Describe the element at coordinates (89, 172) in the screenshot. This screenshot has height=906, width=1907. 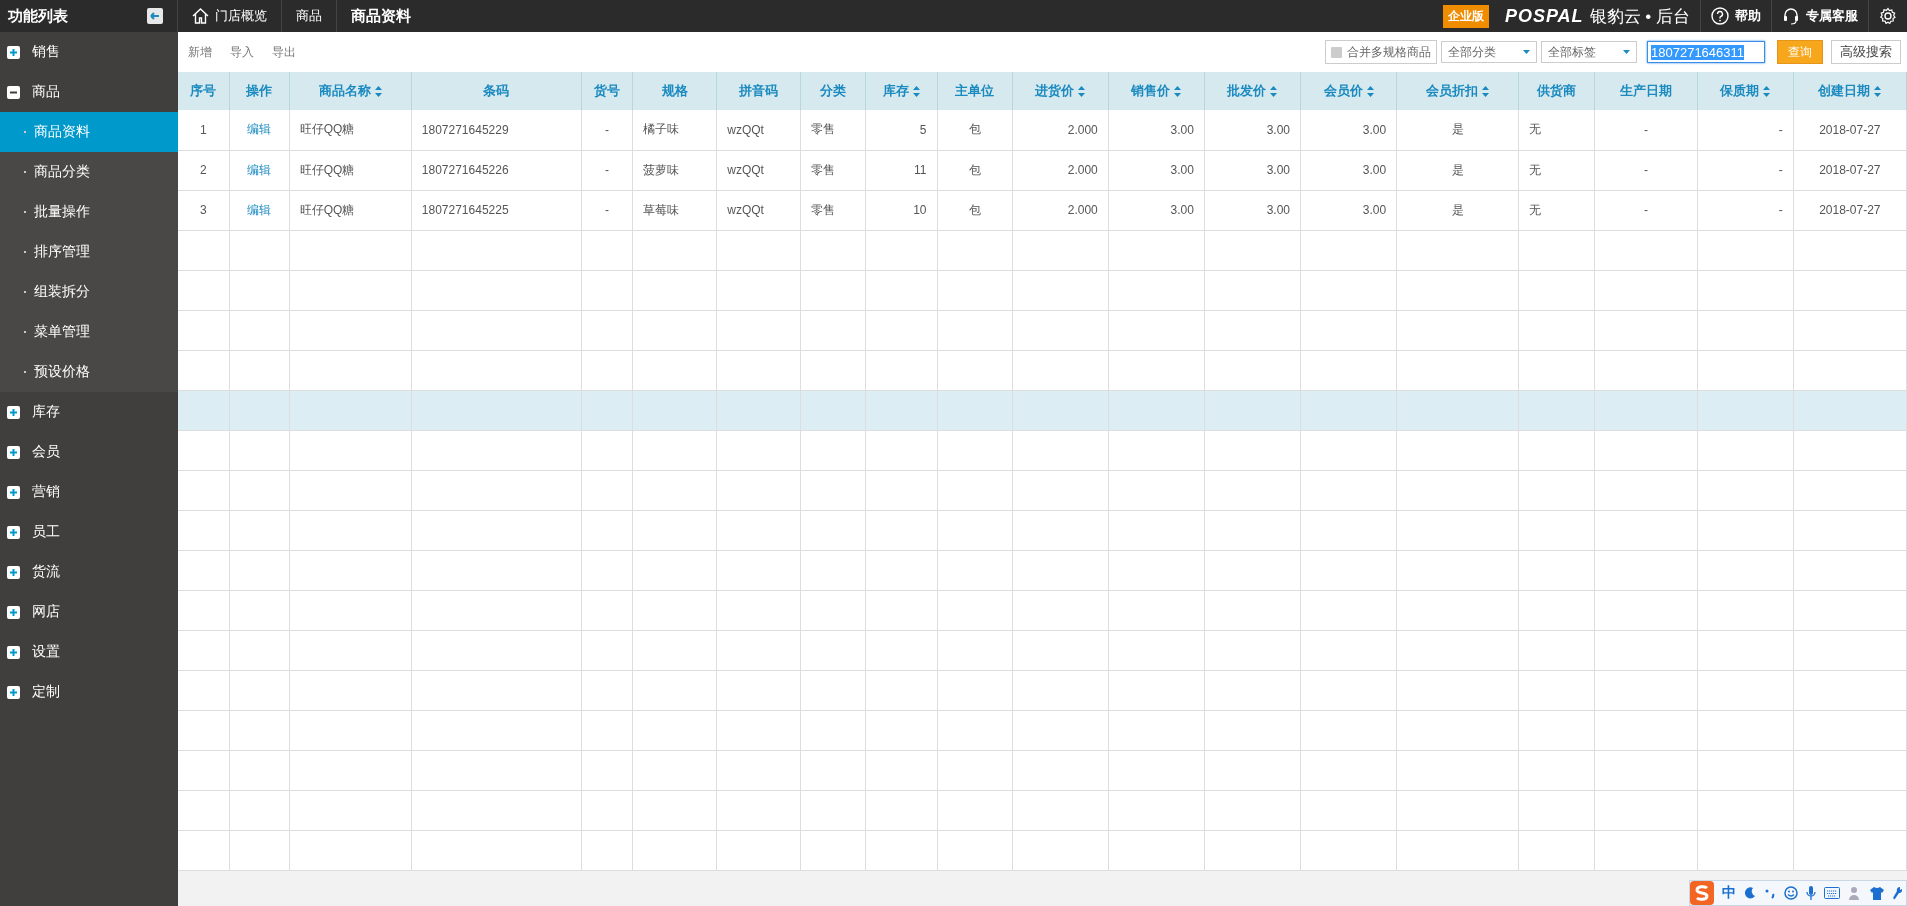
I see `sidebar-item: 商品分类` at that location.